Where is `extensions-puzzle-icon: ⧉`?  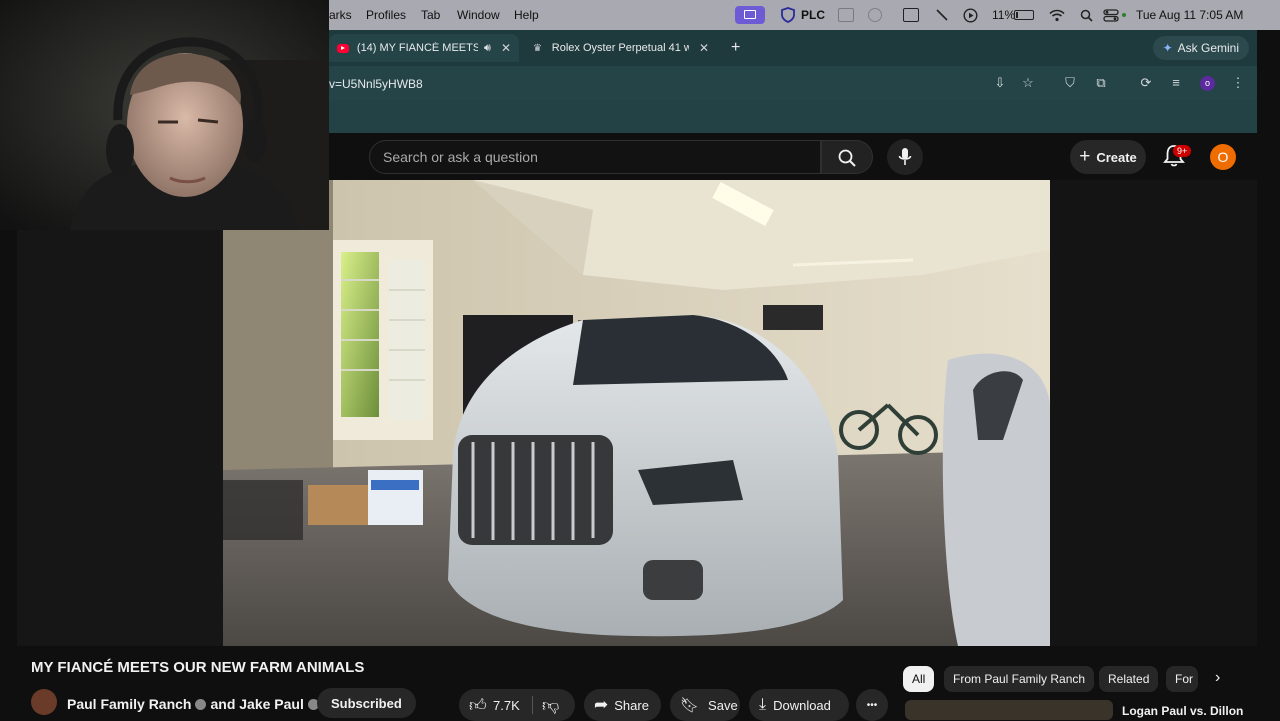
extensions-puzzle-icon: ⧉ is located at coordinates (1101, 83).